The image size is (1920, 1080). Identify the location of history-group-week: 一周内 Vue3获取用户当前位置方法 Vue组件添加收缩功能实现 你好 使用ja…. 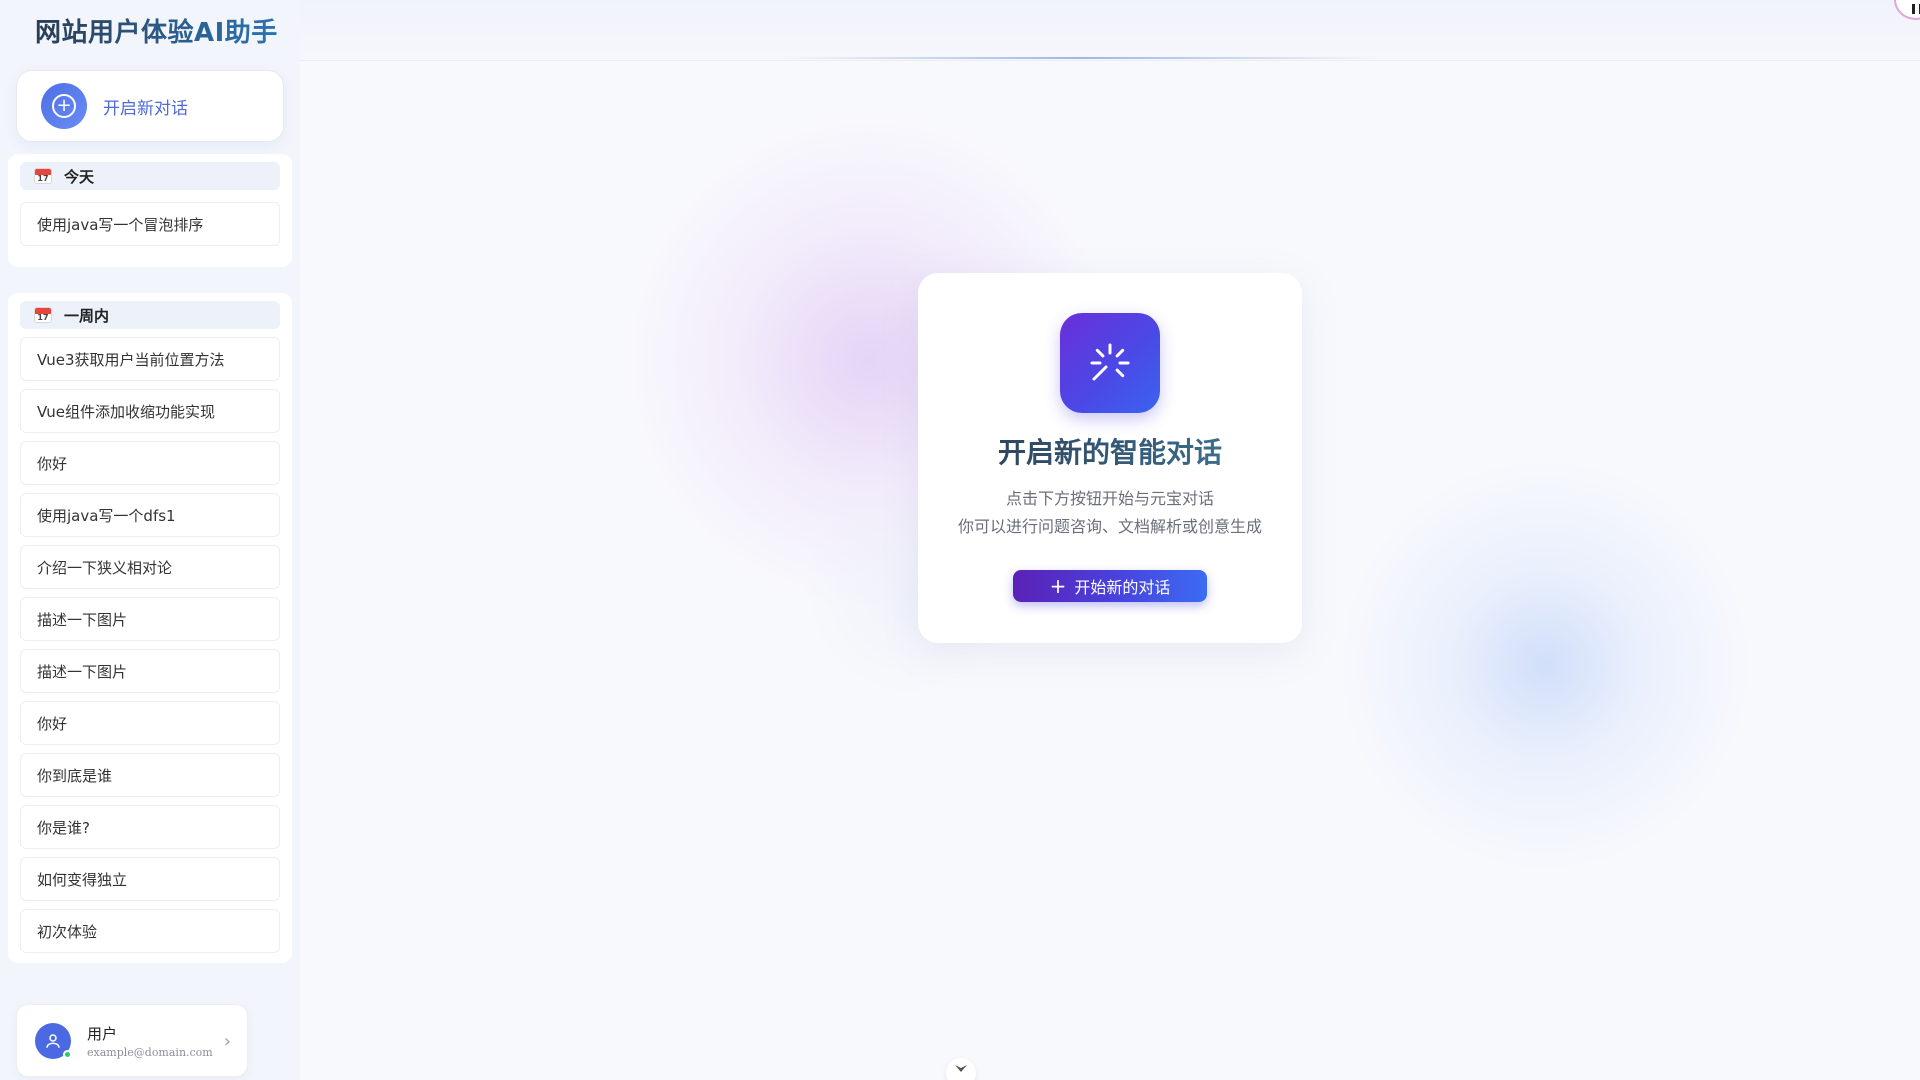
(150, 628).